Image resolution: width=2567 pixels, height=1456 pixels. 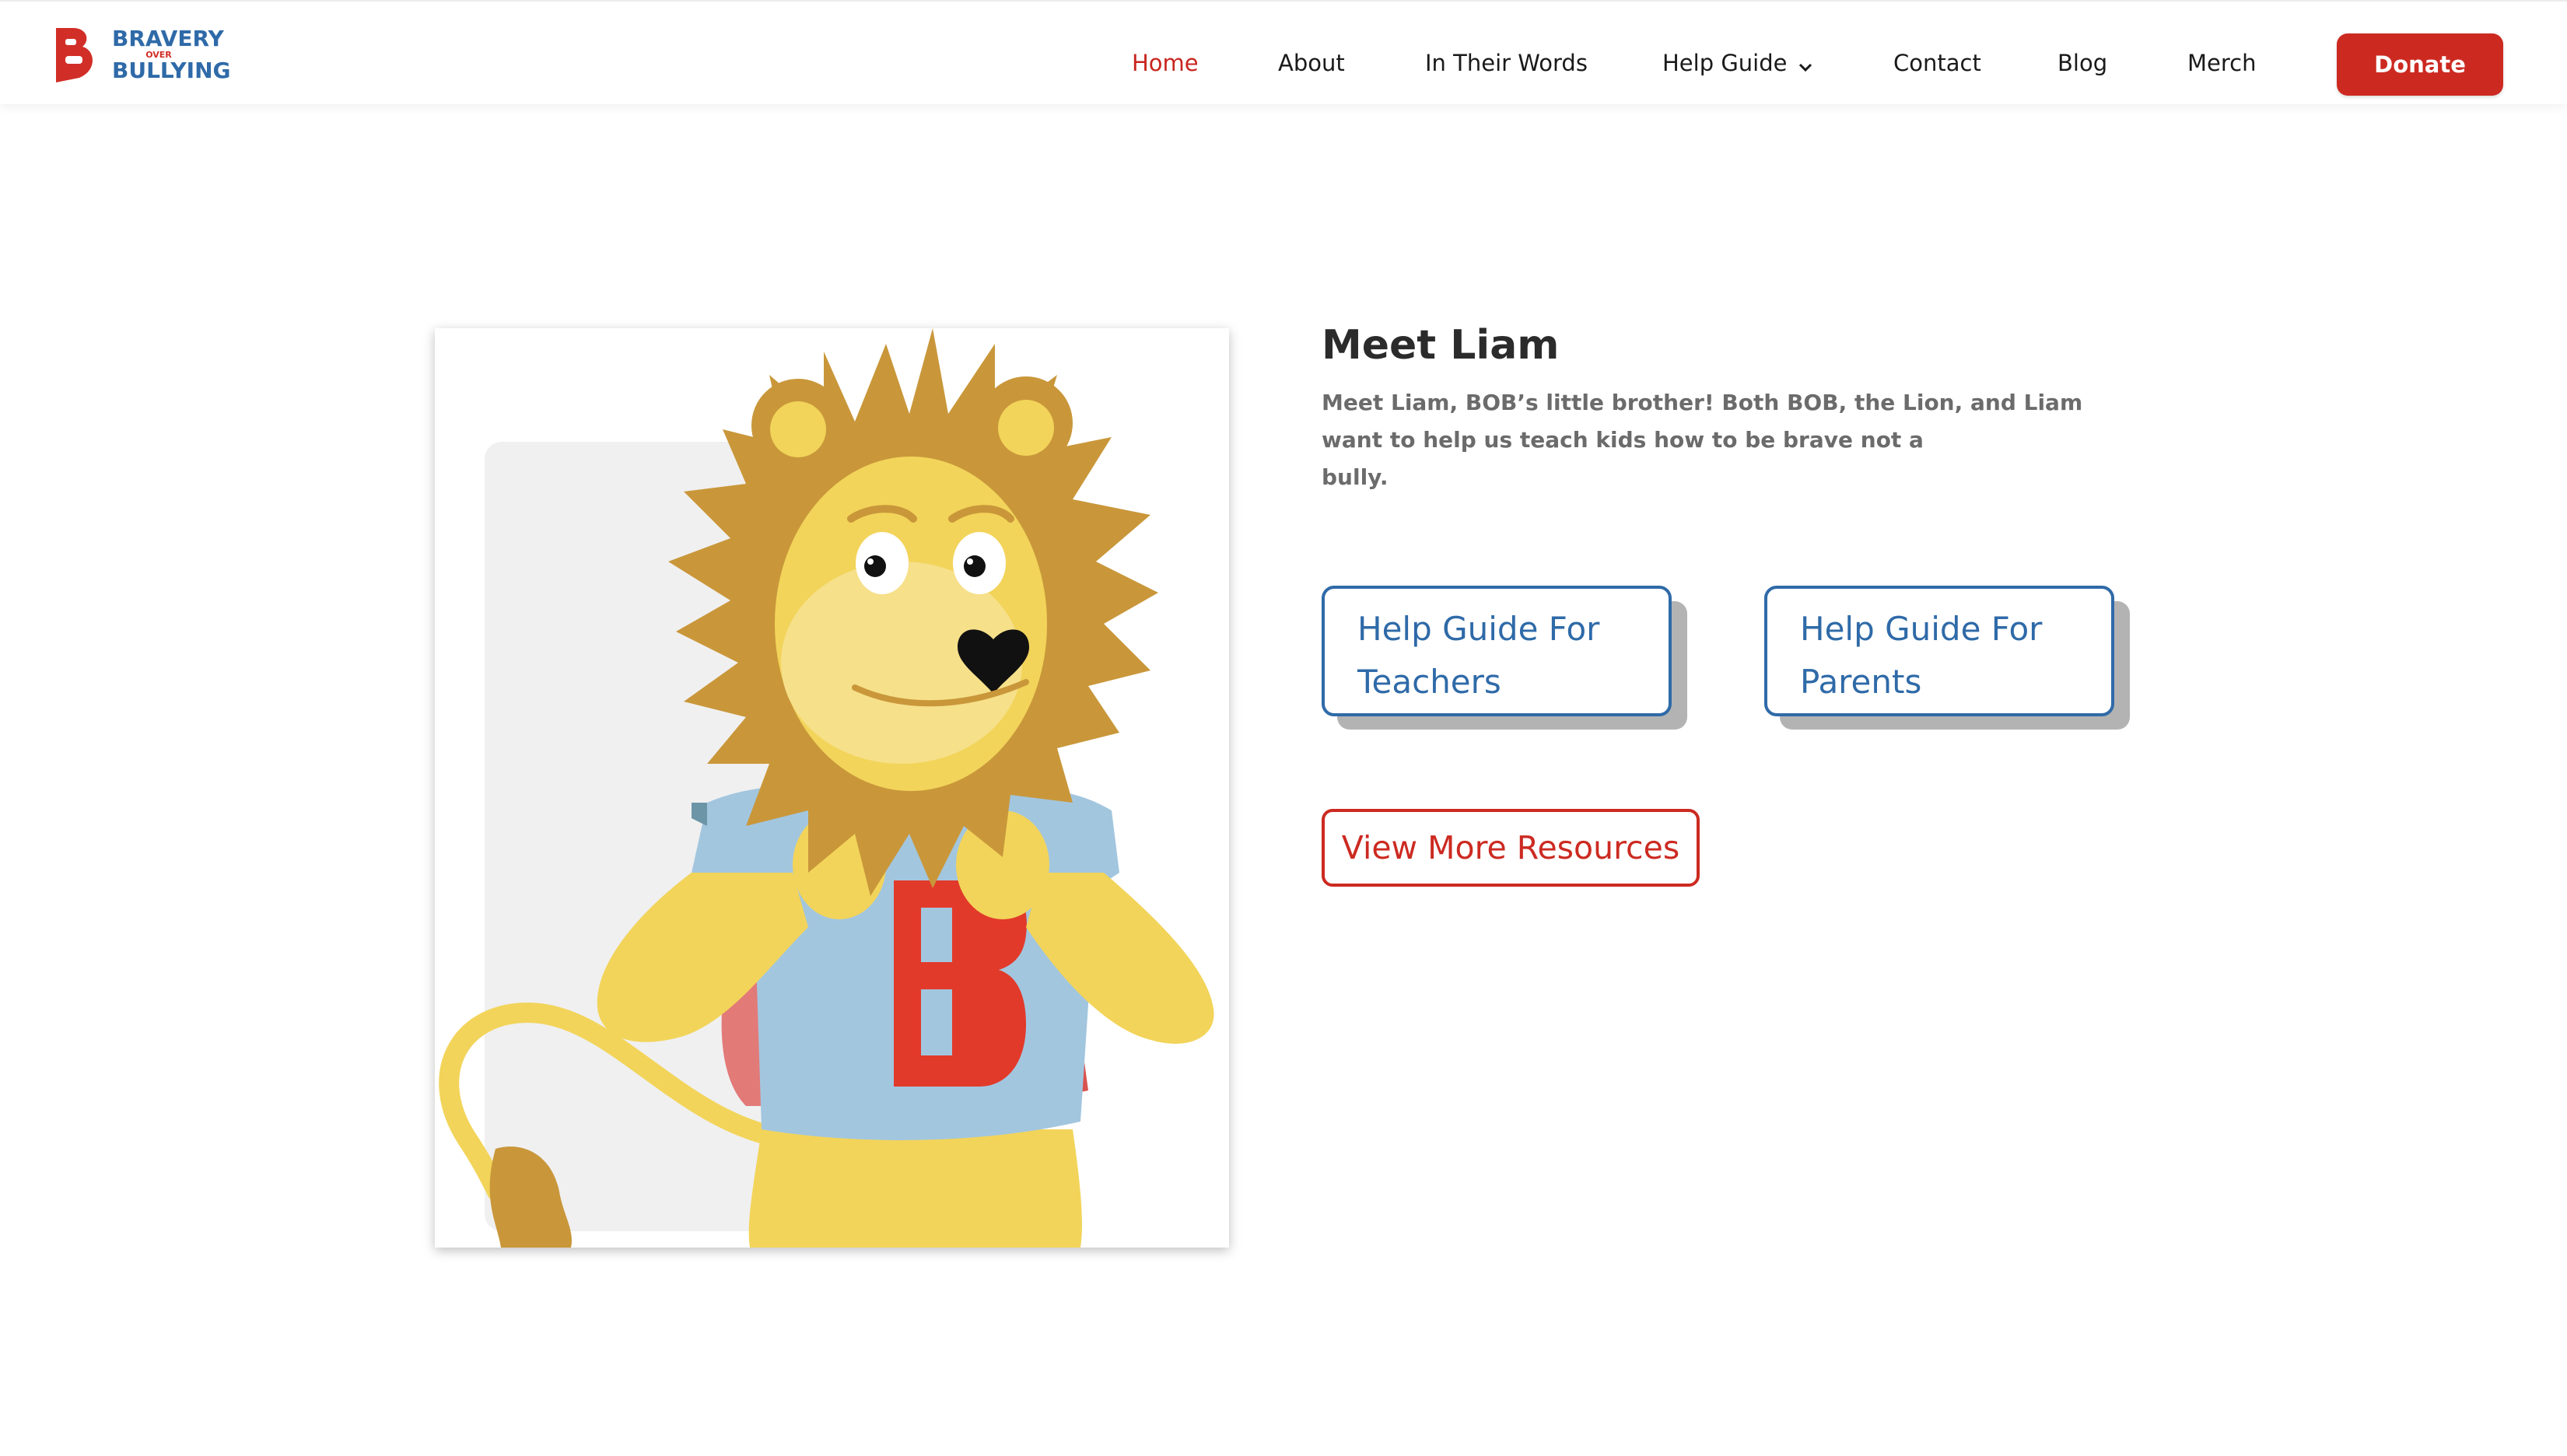 I want to click on chevron-down-icon, so click(x=1805, y=64).